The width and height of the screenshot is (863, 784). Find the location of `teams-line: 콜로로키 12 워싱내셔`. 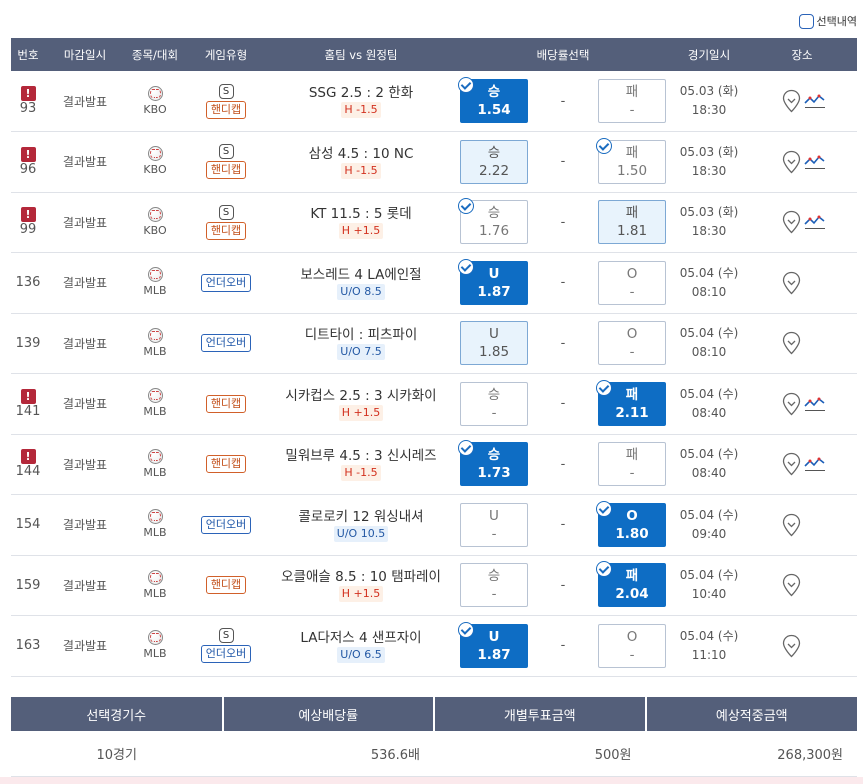

teams-line: 콜로로키 12 워싱내셔 is located at coordinates (360, 517).